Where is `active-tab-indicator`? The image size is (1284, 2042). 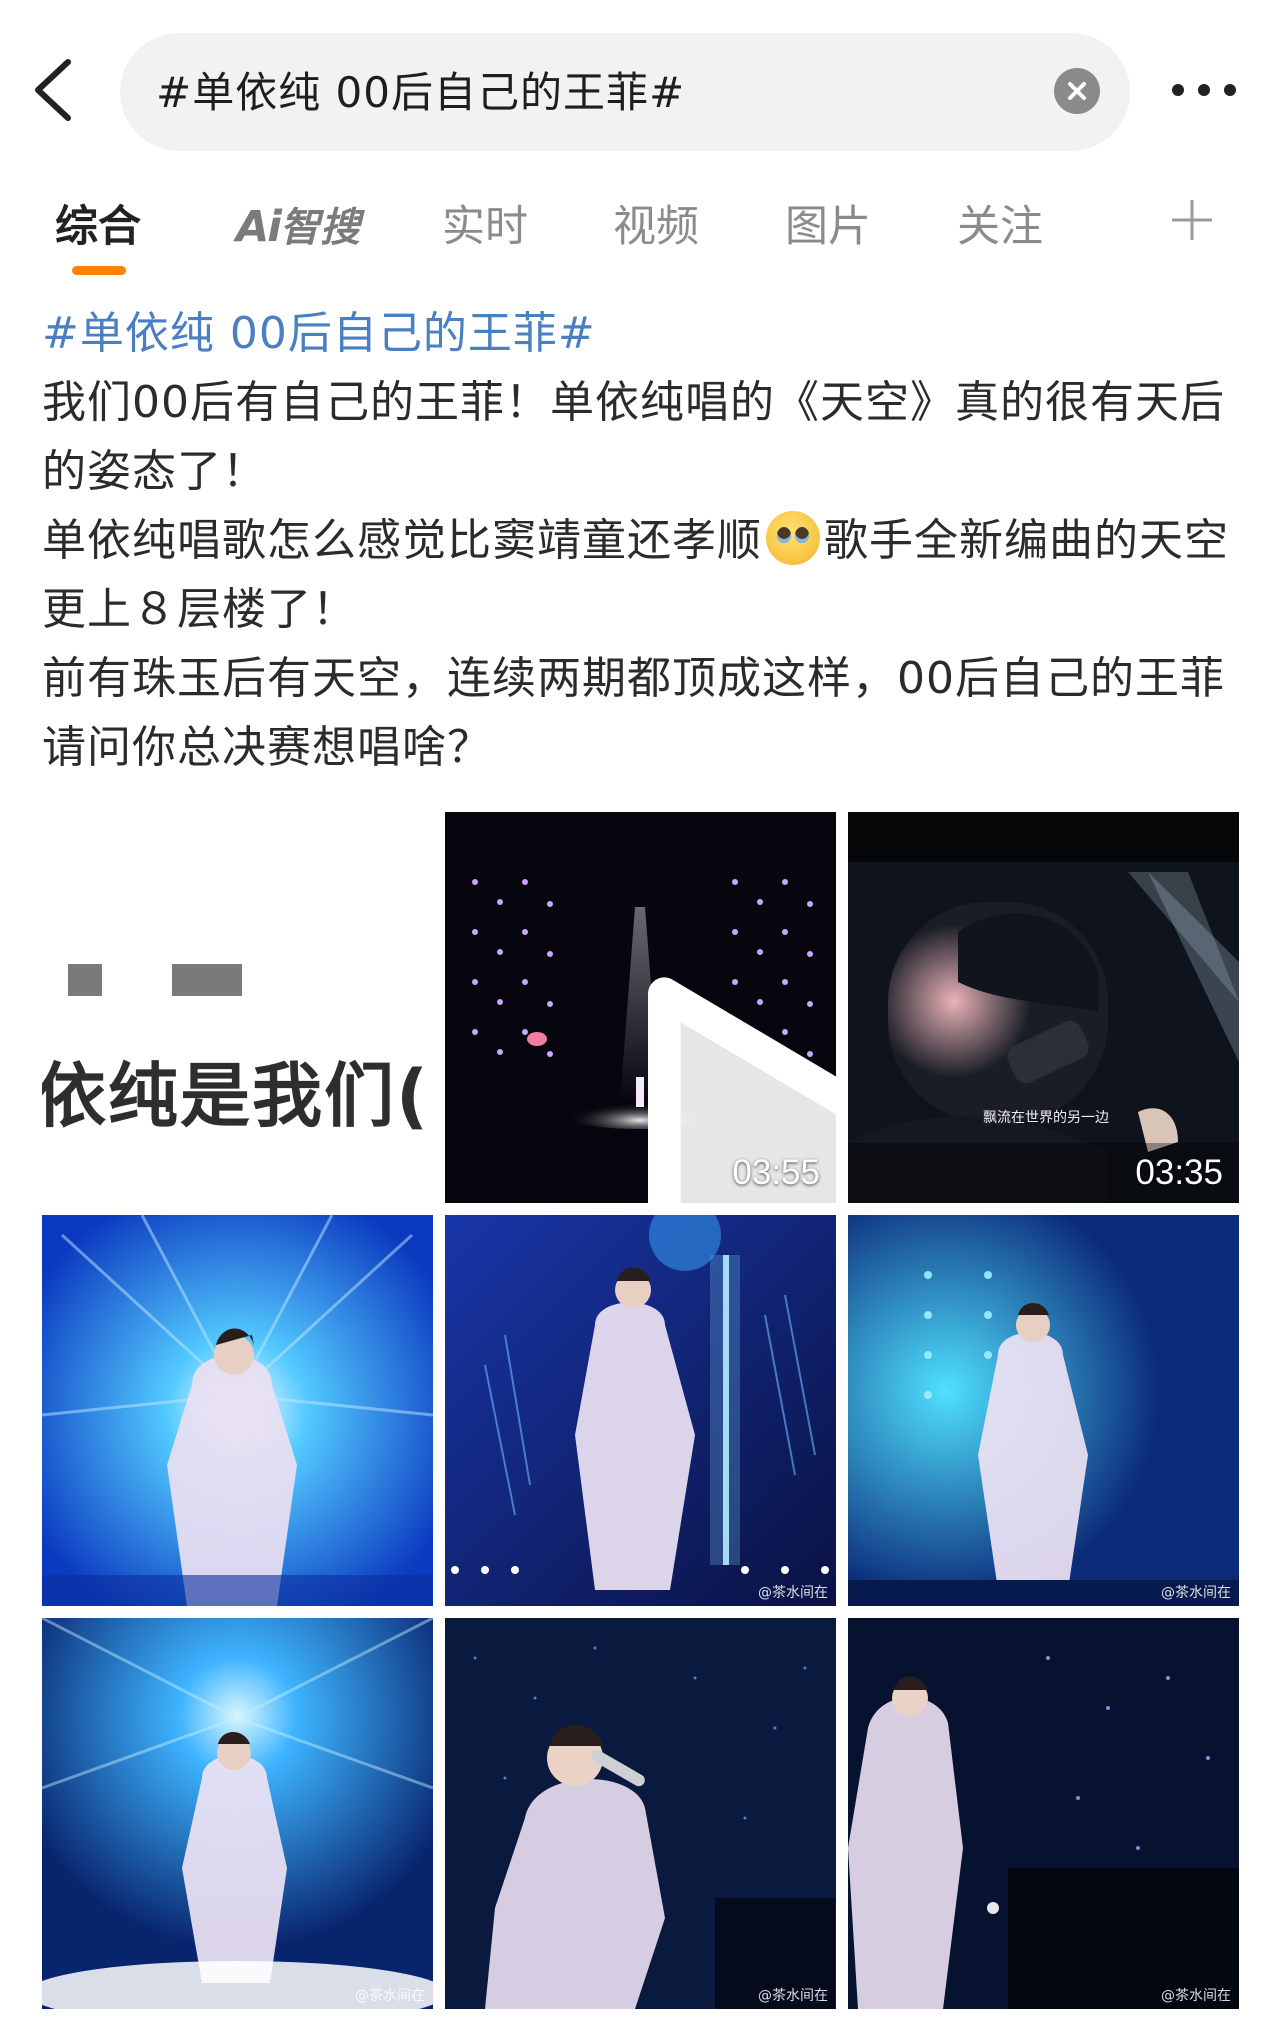 active-tab-indicator is located at coordinates (99, 270).